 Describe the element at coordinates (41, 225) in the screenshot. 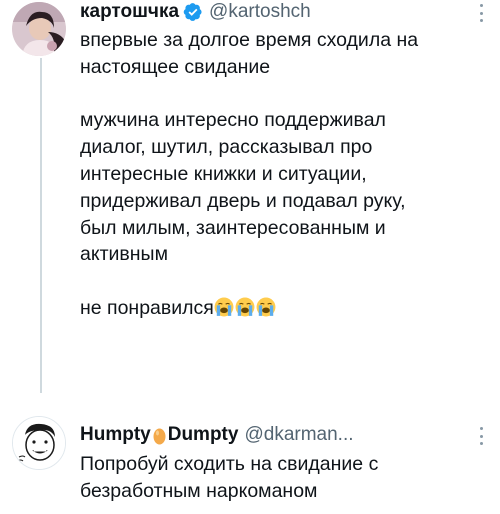

I see `thread-connector-line` at that location.